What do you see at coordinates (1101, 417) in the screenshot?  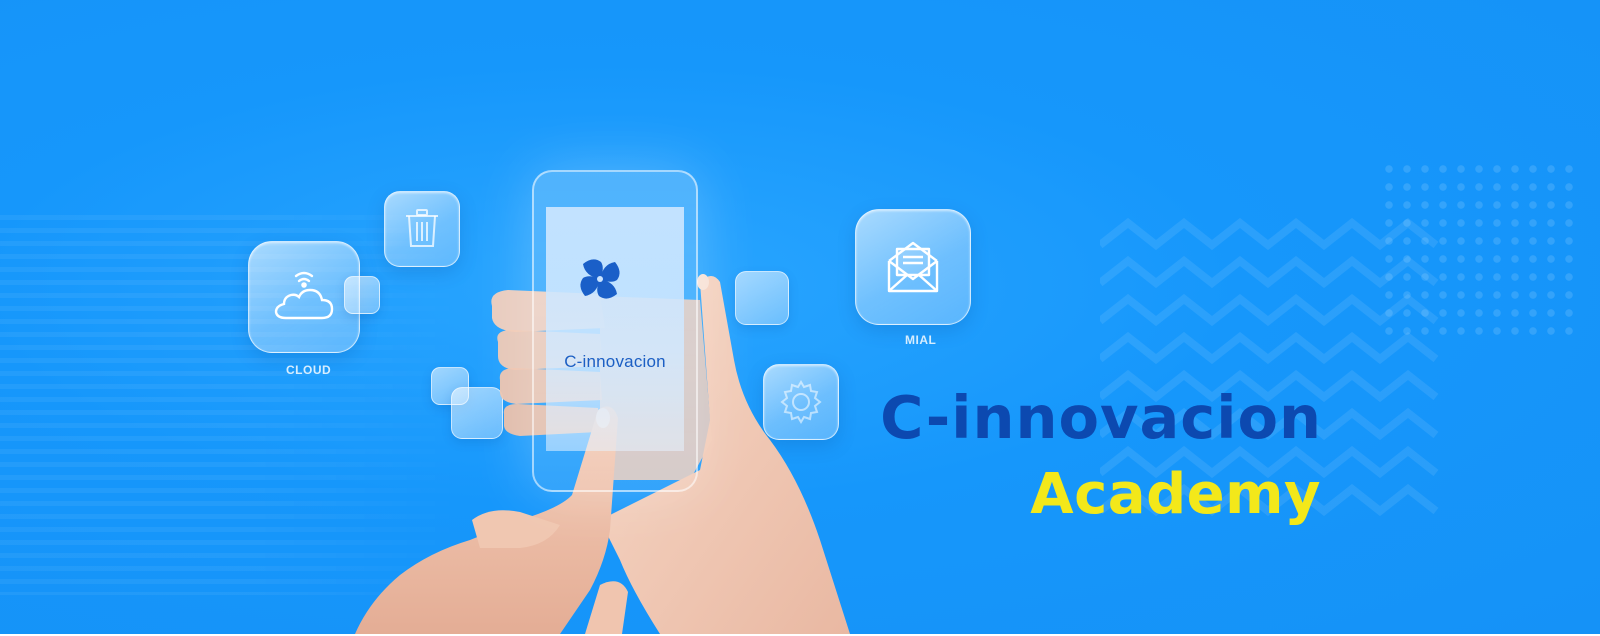 I see `headline-brand: C-innovacion` at bounding box center [1101, 417].